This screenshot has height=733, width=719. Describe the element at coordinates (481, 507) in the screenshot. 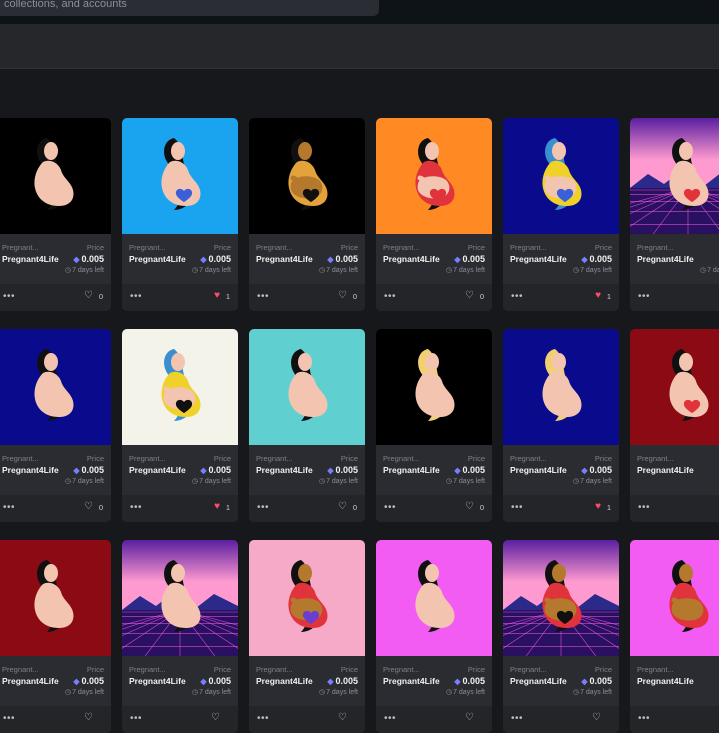

I see `like-count: 0` at that location.